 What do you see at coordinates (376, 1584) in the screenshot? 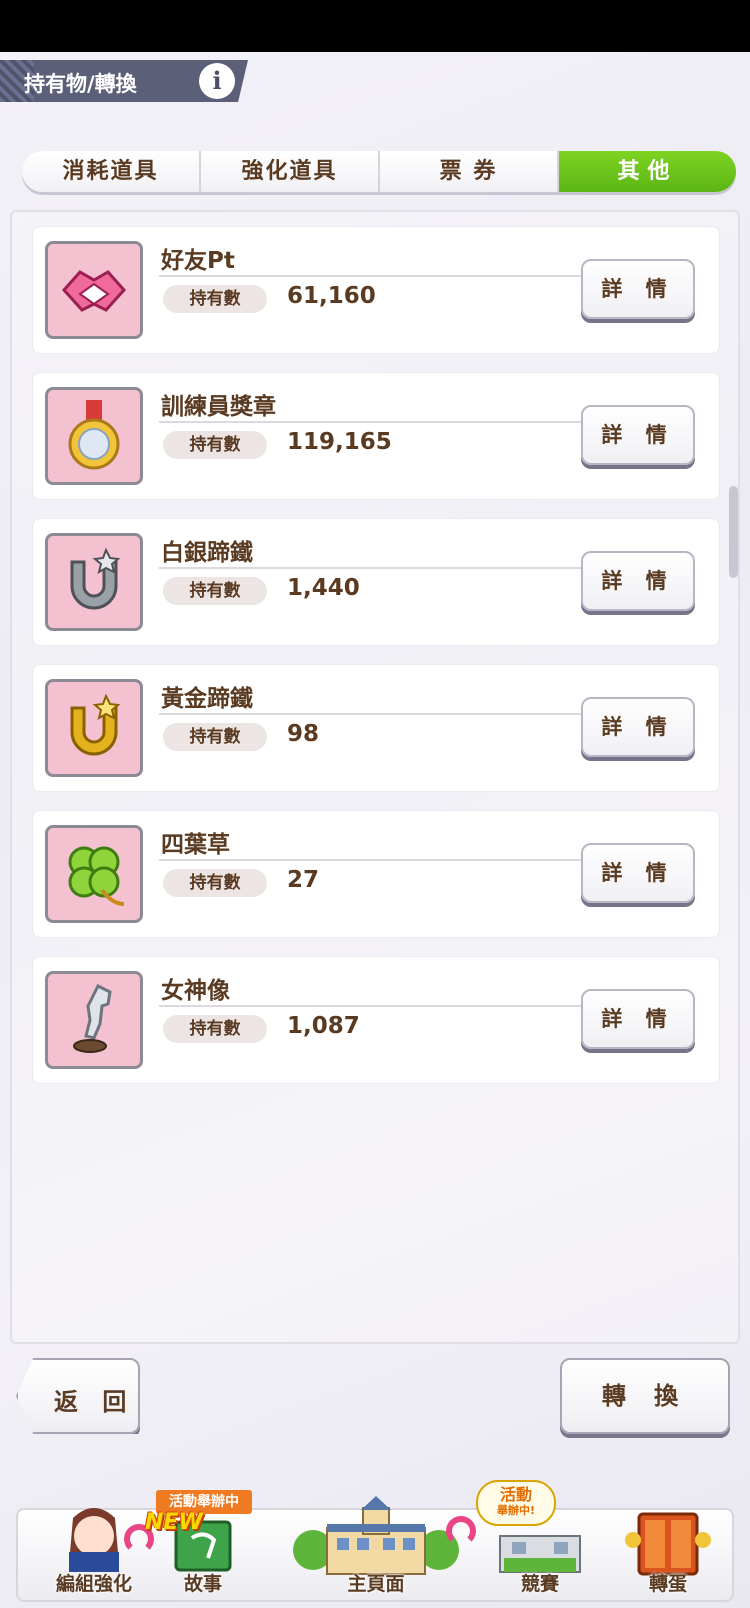
I see `nav-home-label: 主頁面` at bounding box center [376, 1584].